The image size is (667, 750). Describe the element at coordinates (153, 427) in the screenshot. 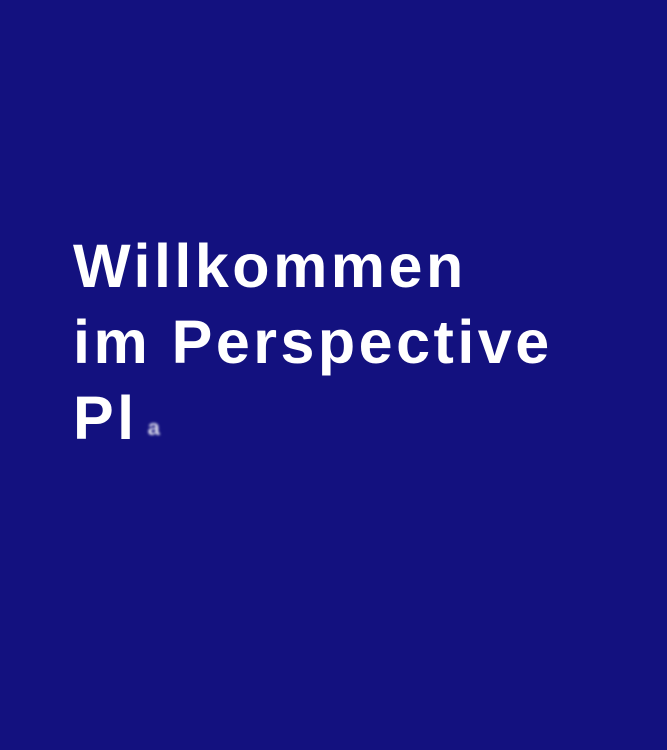

I see `headline-typing-char: a` at that location.